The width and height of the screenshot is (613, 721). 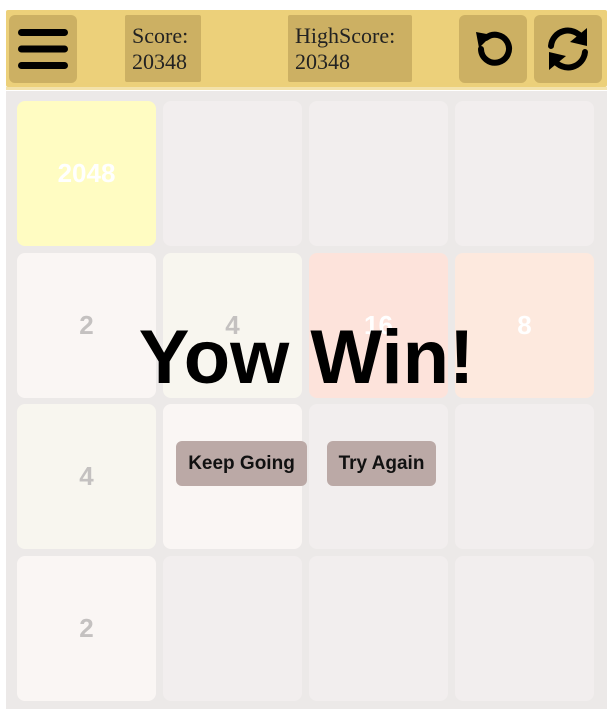 I want to click on restart-button, so click(x=568, y=49).